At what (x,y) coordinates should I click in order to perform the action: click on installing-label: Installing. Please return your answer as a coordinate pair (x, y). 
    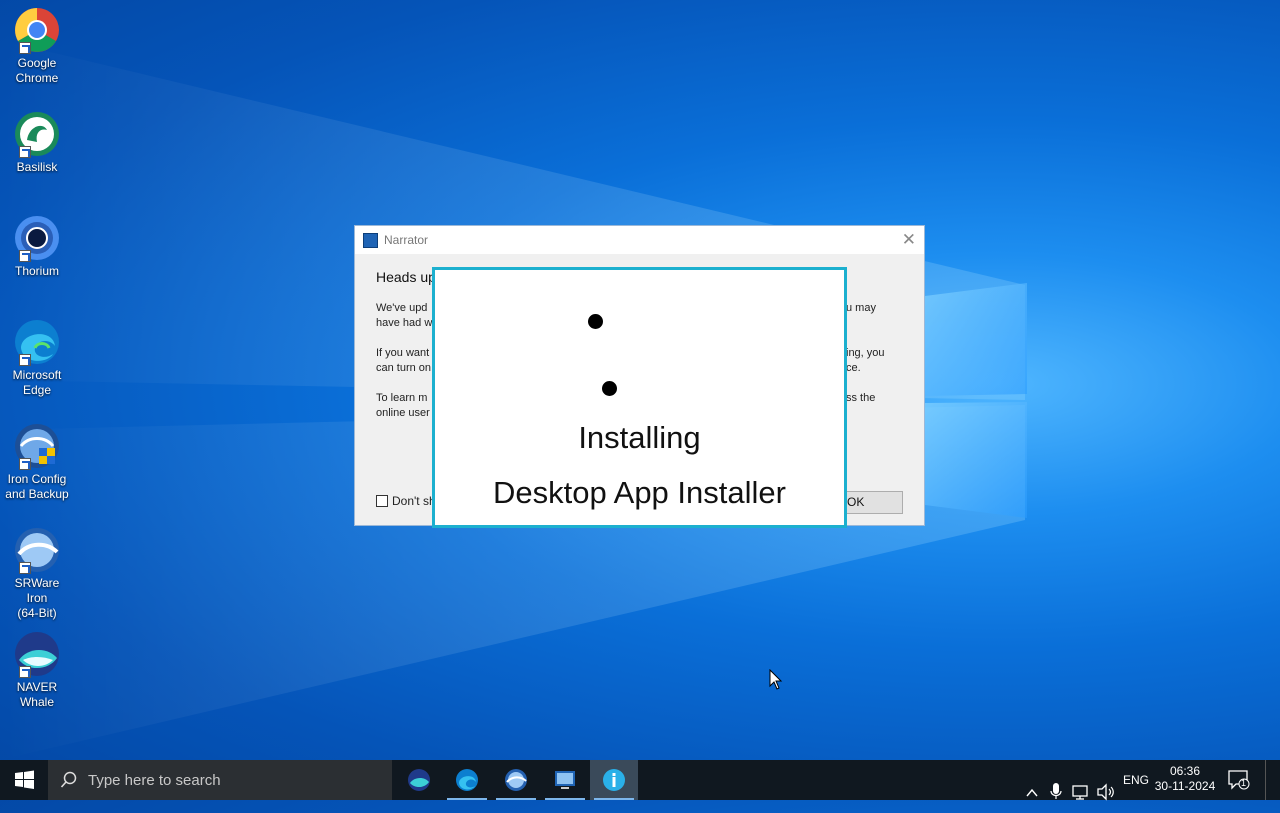
    Looking at the image, I should click on (639, 437).